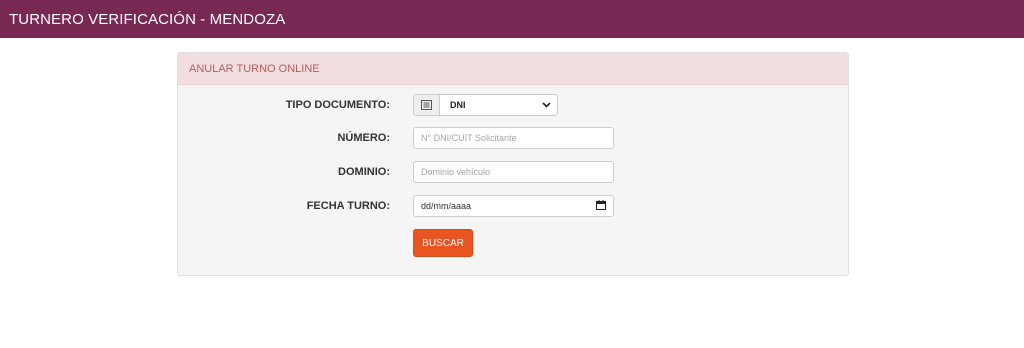  Describe the element at coordinates (469, 138) in the screenshot. I see `numero-placeholder: N° DNI/CUIT Solicitante` at that location.